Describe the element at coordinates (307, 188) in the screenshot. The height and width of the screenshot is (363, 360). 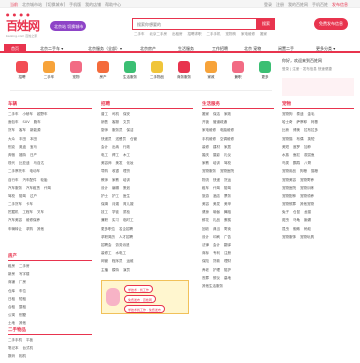
I see `category-link: 宠物训练` at that location.